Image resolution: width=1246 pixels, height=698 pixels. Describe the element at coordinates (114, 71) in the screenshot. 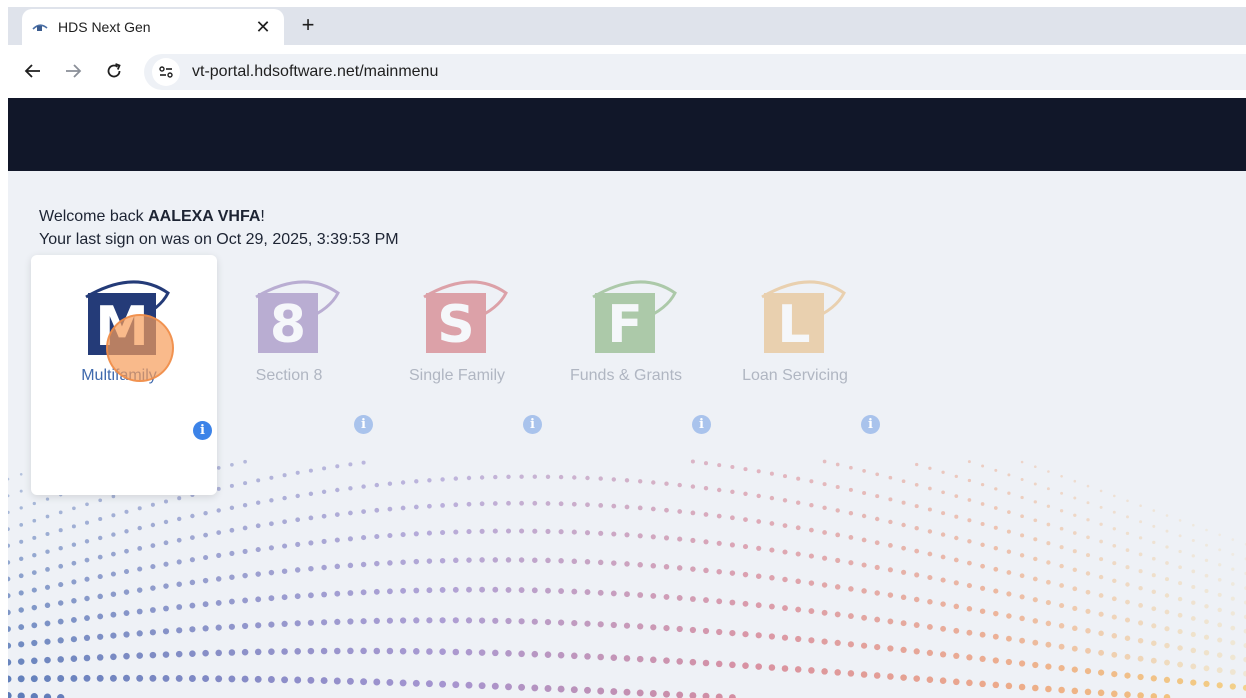

I see `reload-button` at that location.